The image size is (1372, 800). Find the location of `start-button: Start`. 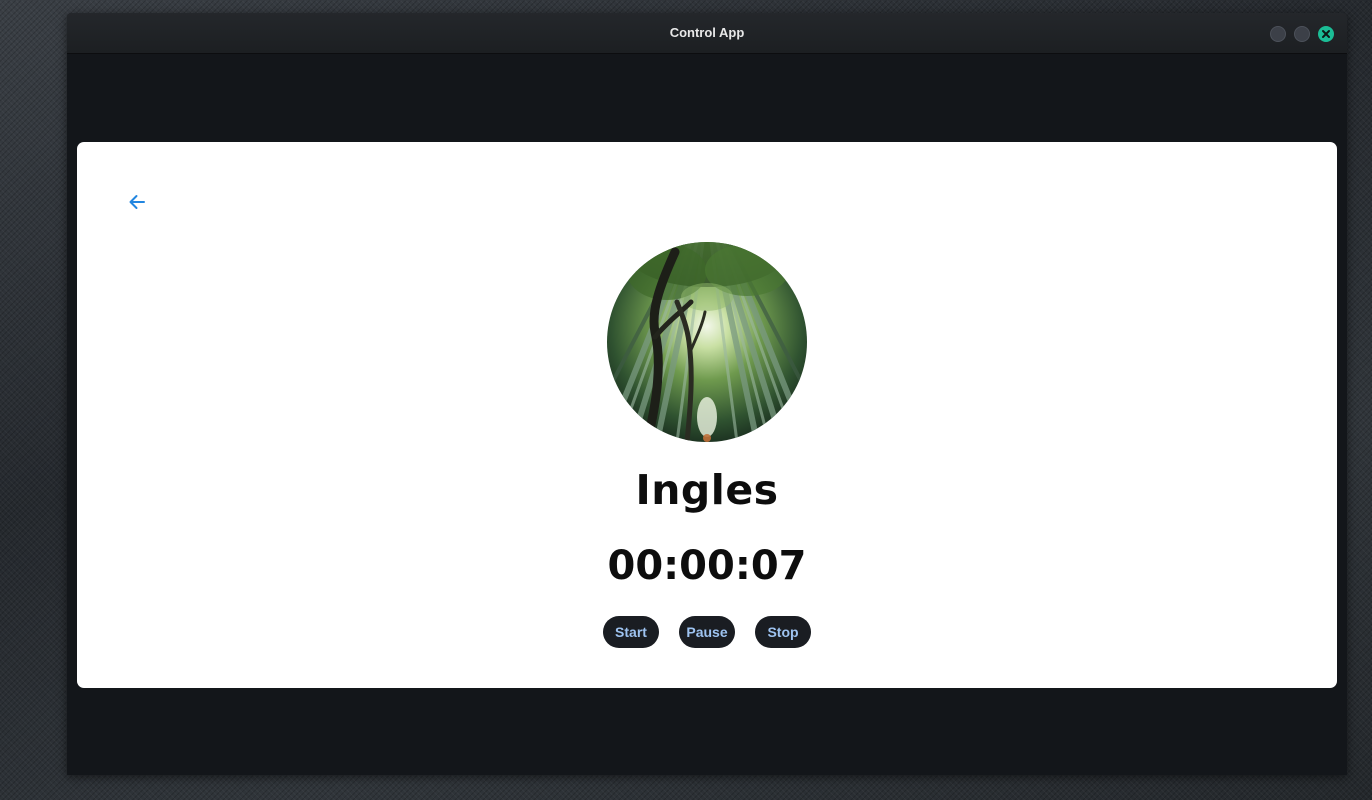

start-button: Start is located at coordinates (631, 632).